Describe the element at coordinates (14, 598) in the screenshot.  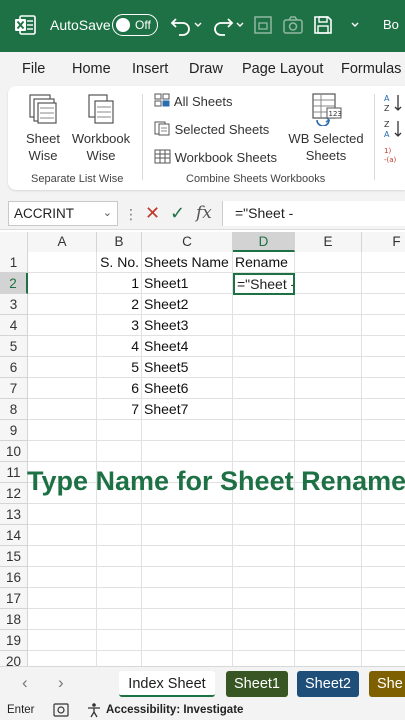
I see `row-header-17: 17` at that location.